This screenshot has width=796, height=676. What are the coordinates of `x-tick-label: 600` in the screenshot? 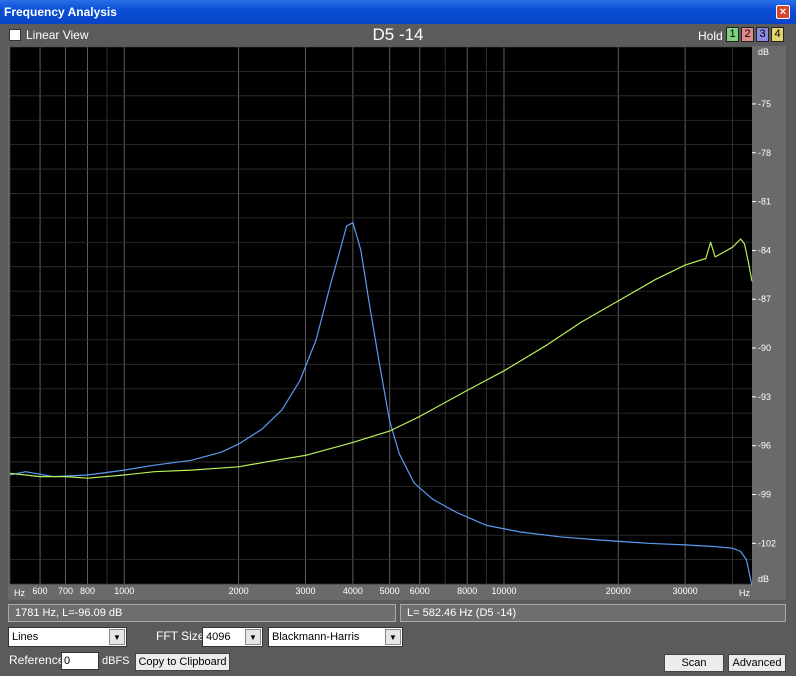 It's located at (40, 591).